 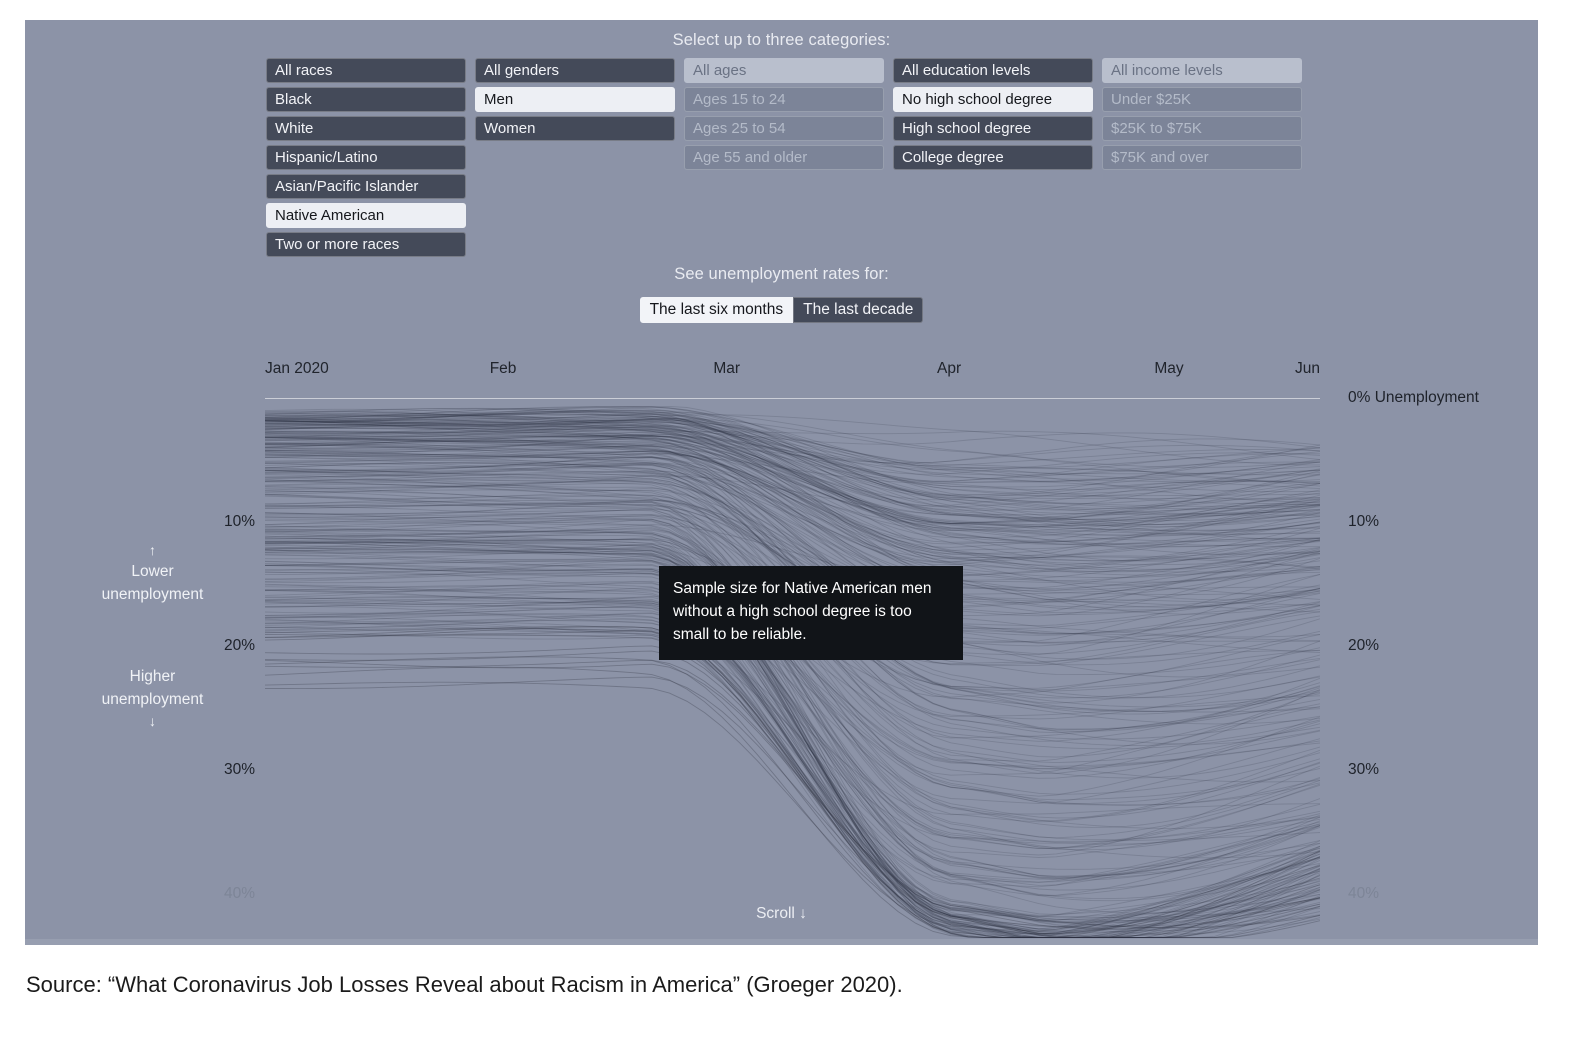 I want to click on filter-option-income-2: $25K to $75K, so click(x=1202, y=128).